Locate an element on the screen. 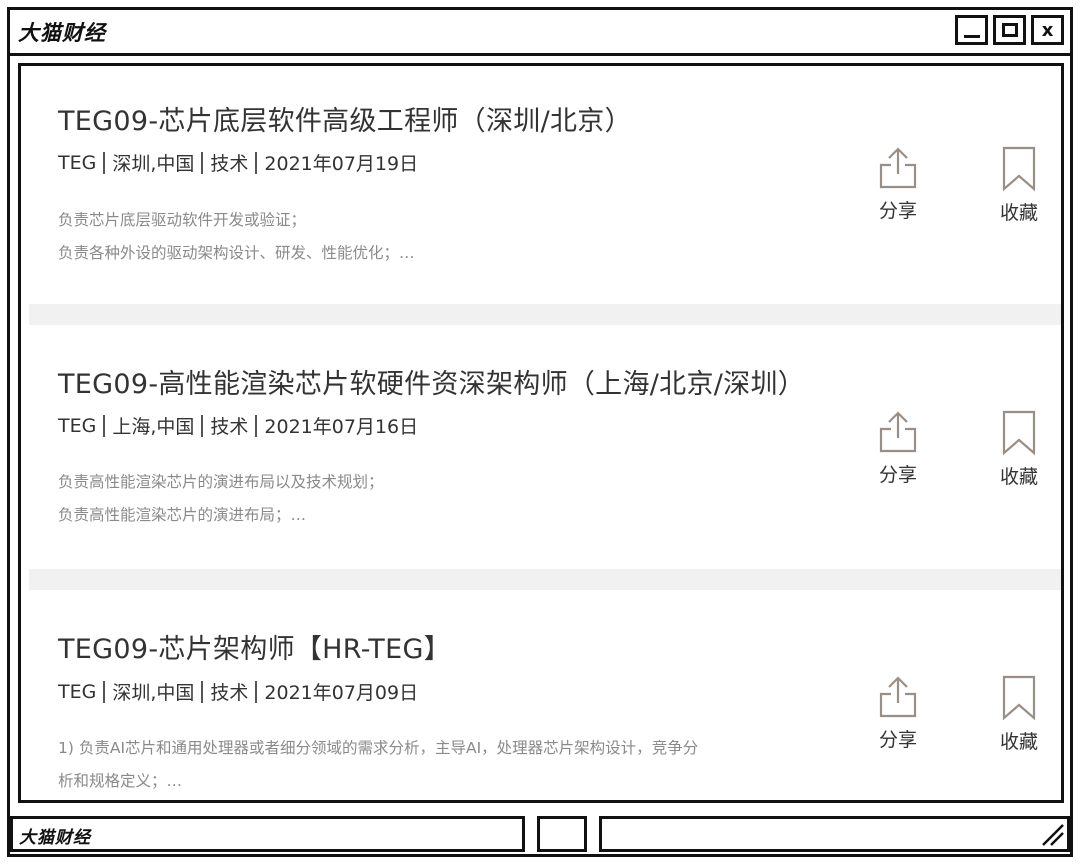 Image resolution: width=1080 pixels, height=864 pixels. job-description-line: 负责高性能渲染芯片的演进布局以及技术规划； is located at coordinates (221, 482).